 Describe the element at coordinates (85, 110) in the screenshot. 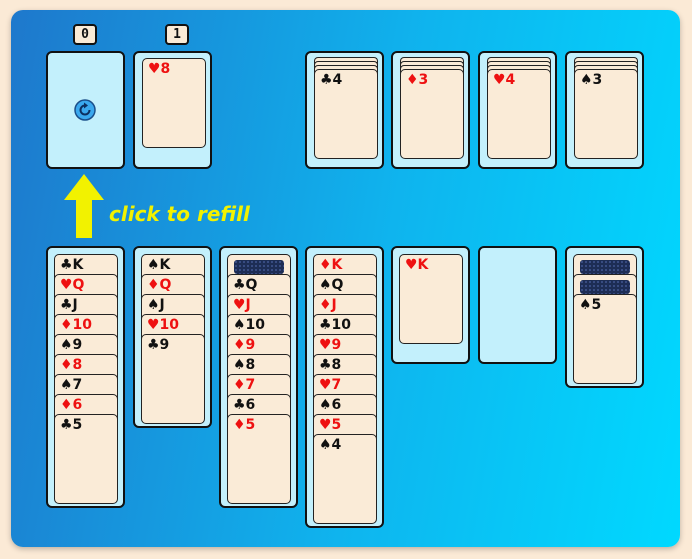

I see `refresh-icon` at that location.